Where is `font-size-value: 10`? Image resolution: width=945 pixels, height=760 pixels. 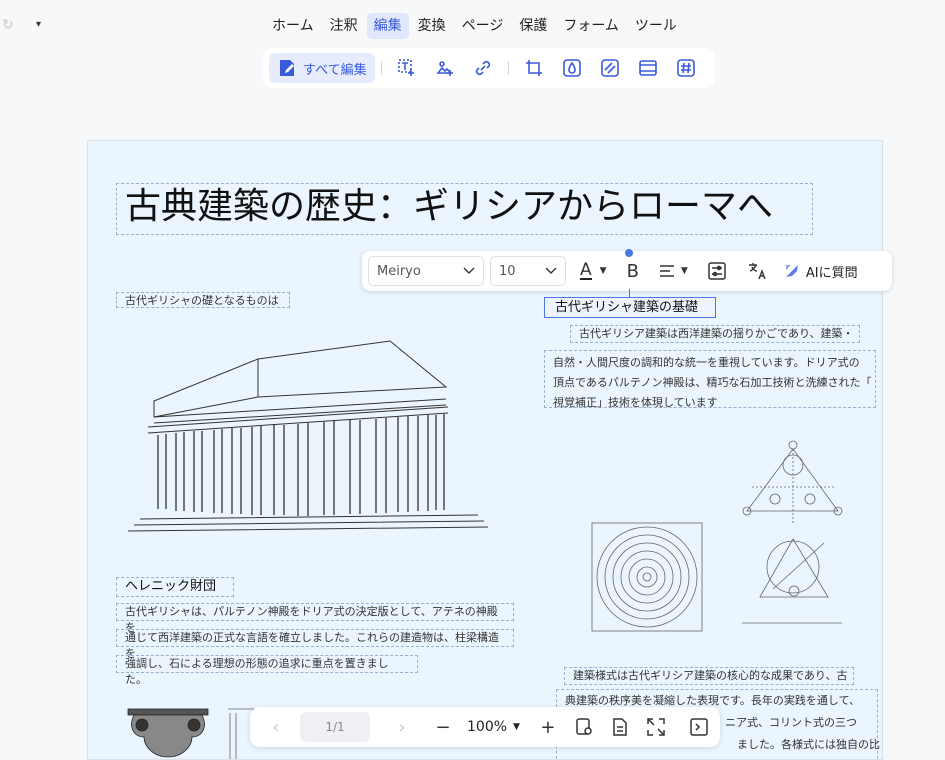 font-size-value: 10 is located at coordinates (507, 271).